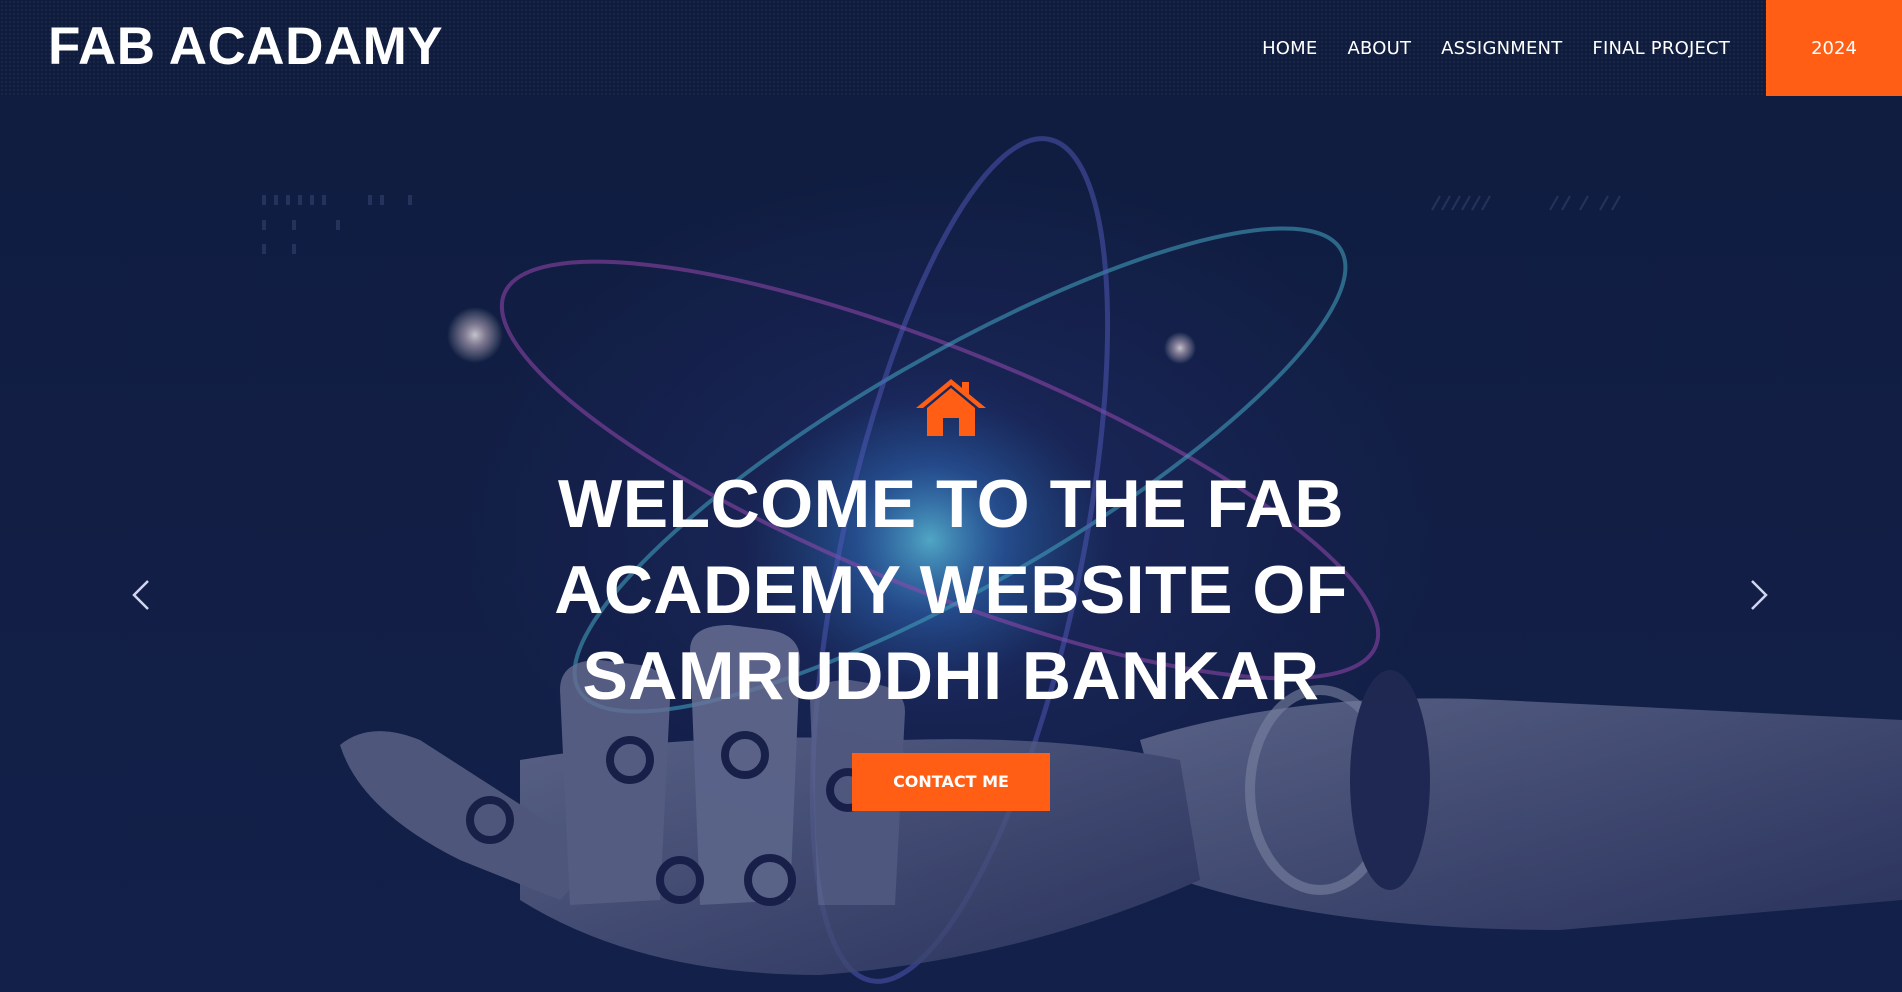 This screenshot has width=1902, height=992. Describe the element at coordinates (1661, 48) in the screenshot. I see `nav-link-final-project: FINAL PROJECT` at that location.